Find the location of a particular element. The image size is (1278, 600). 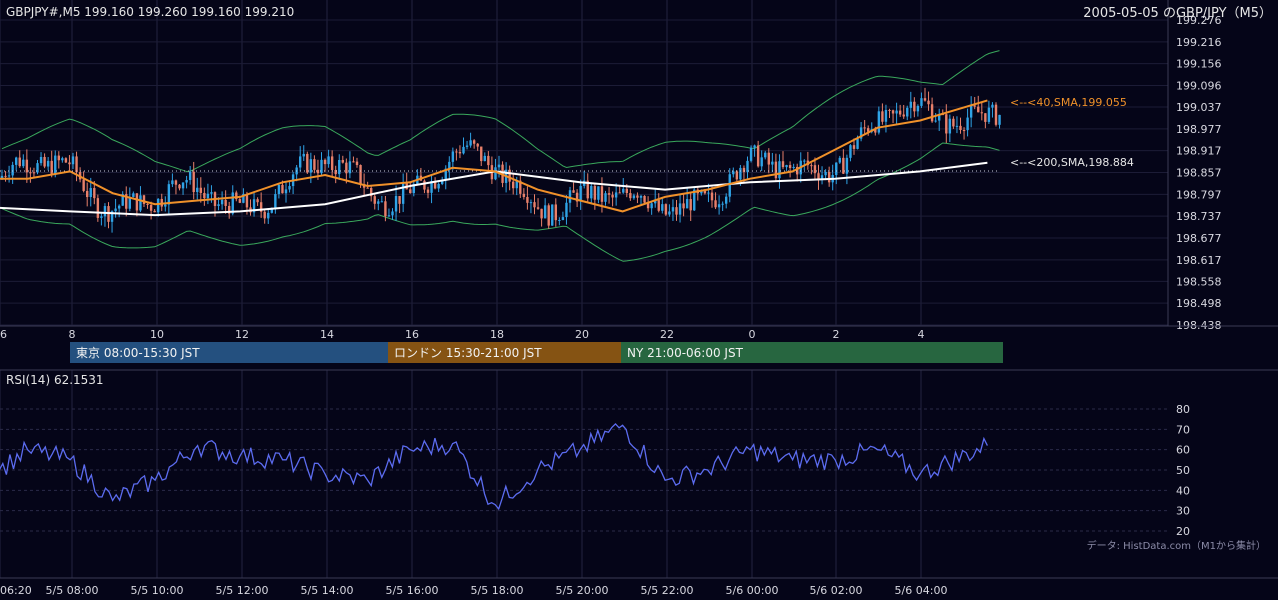

price-tick-label: 198.617 is located at coordinates (1199, 260).